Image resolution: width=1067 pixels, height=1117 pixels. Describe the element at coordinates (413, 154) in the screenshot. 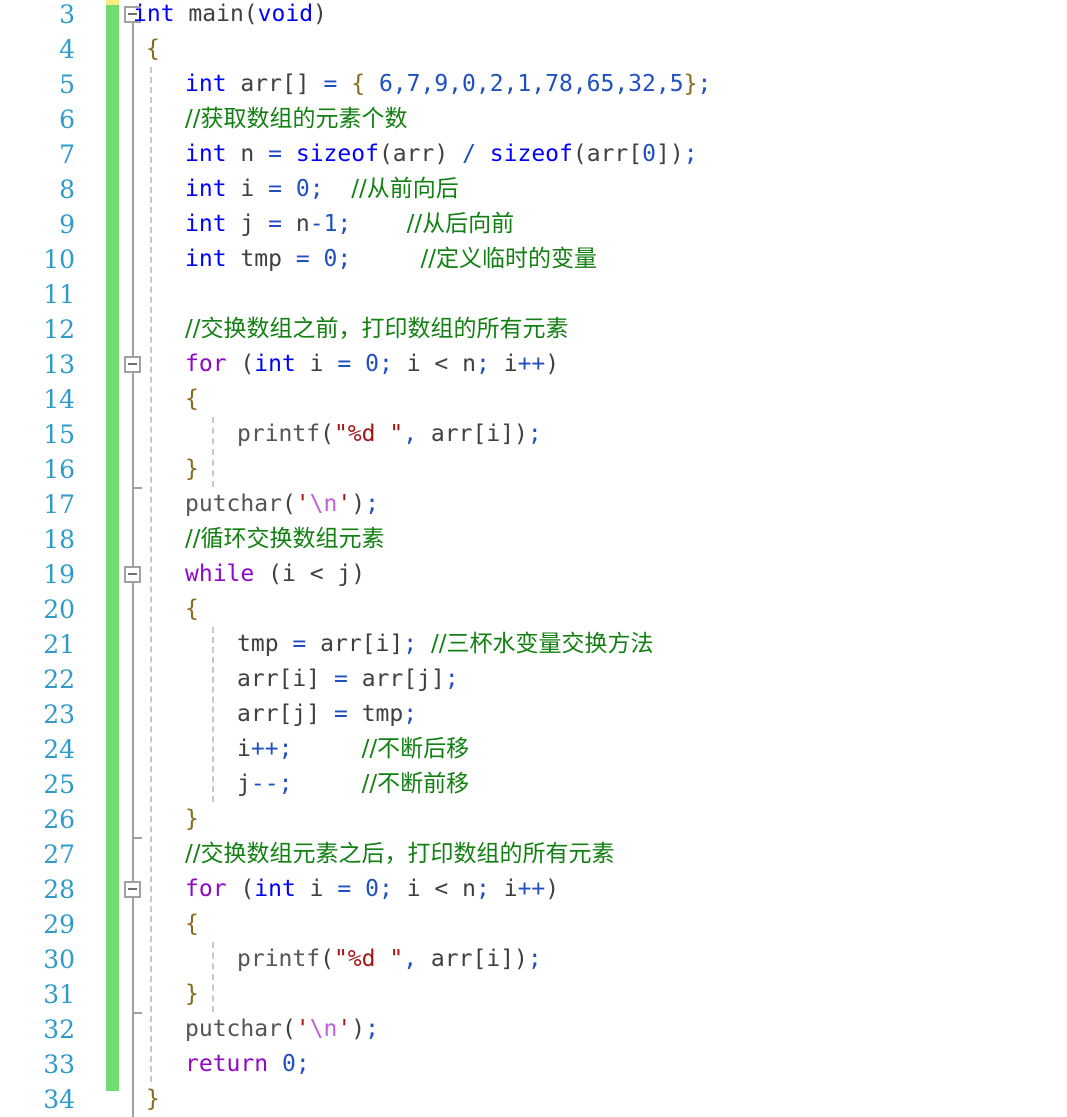

I see `code-token: arr` at that location.